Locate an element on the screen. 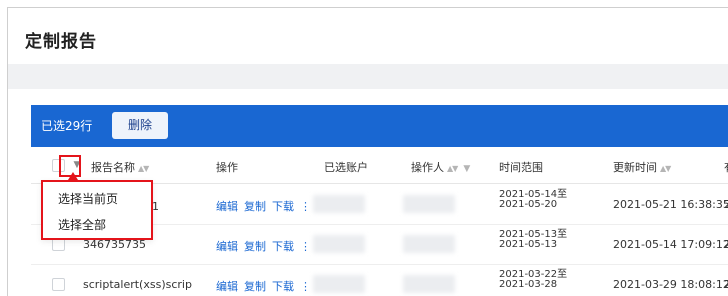 Image resolution: width=728 pixels, height=296 pixels. delete-button: 删除 is located at coordinates (140, 125).